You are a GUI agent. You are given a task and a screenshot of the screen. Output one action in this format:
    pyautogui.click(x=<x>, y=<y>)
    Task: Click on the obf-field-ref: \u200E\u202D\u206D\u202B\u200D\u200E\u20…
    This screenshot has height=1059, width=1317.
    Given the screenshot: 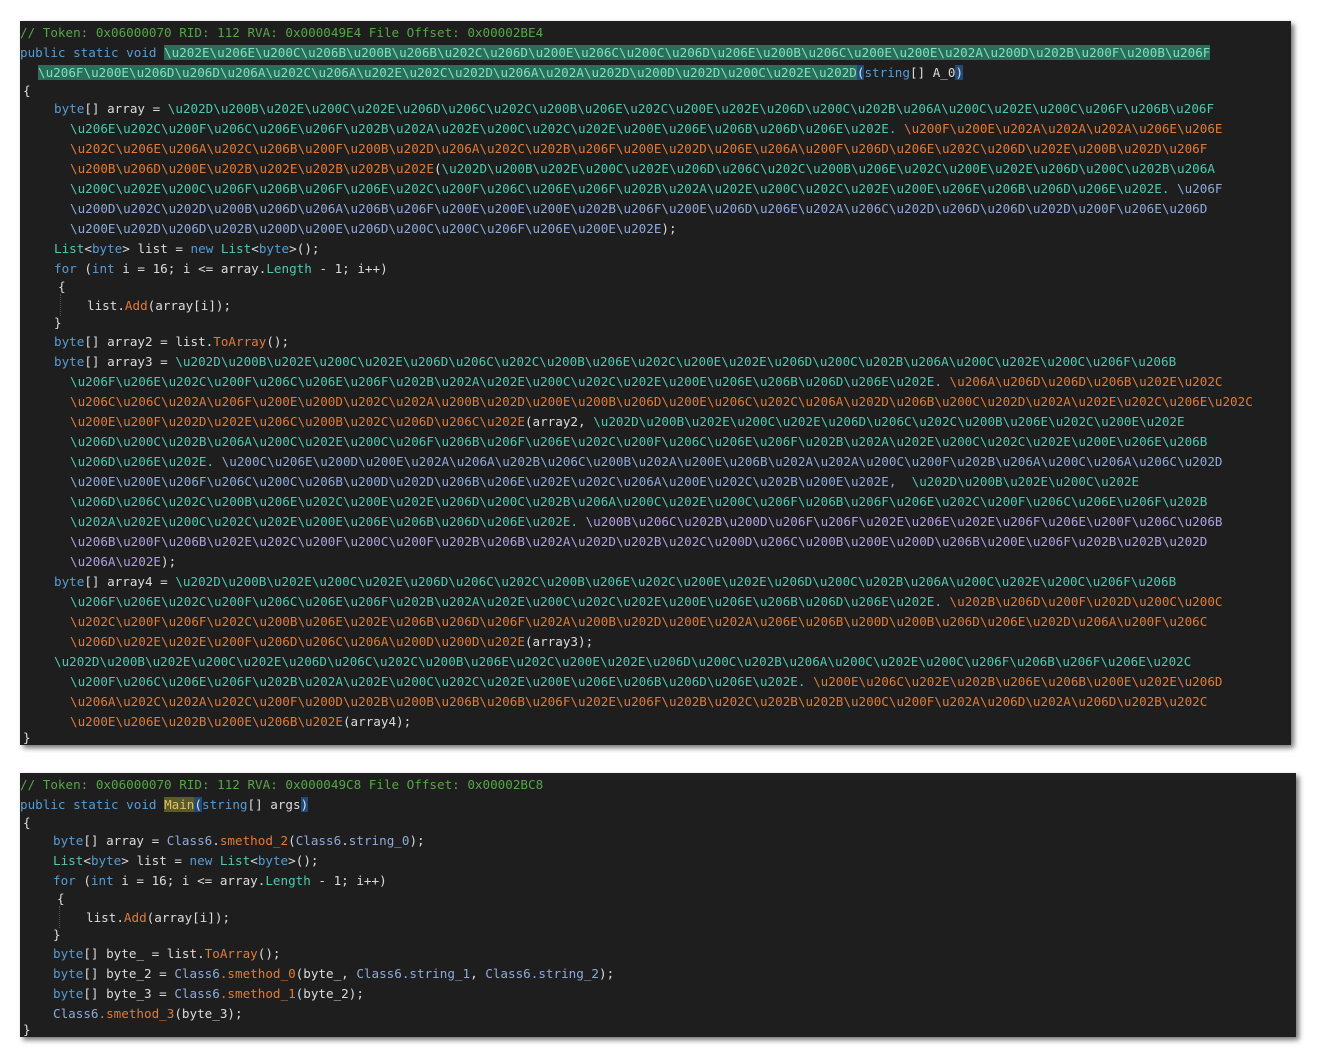 What is the action you would take?
    pyautogui.click(x=365, y=228)
    